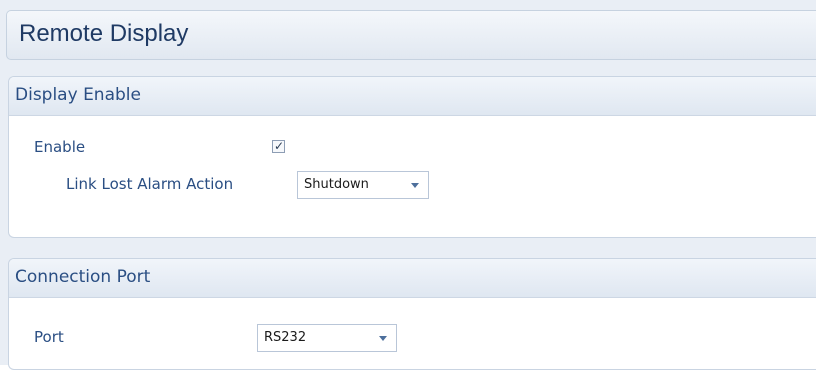 Image resolution: width=816 pixels, height=370 pixels. Describe the element at coordinates (412, 278) in the screenshot. I see `connection-port-header: Connection Port` at that location.